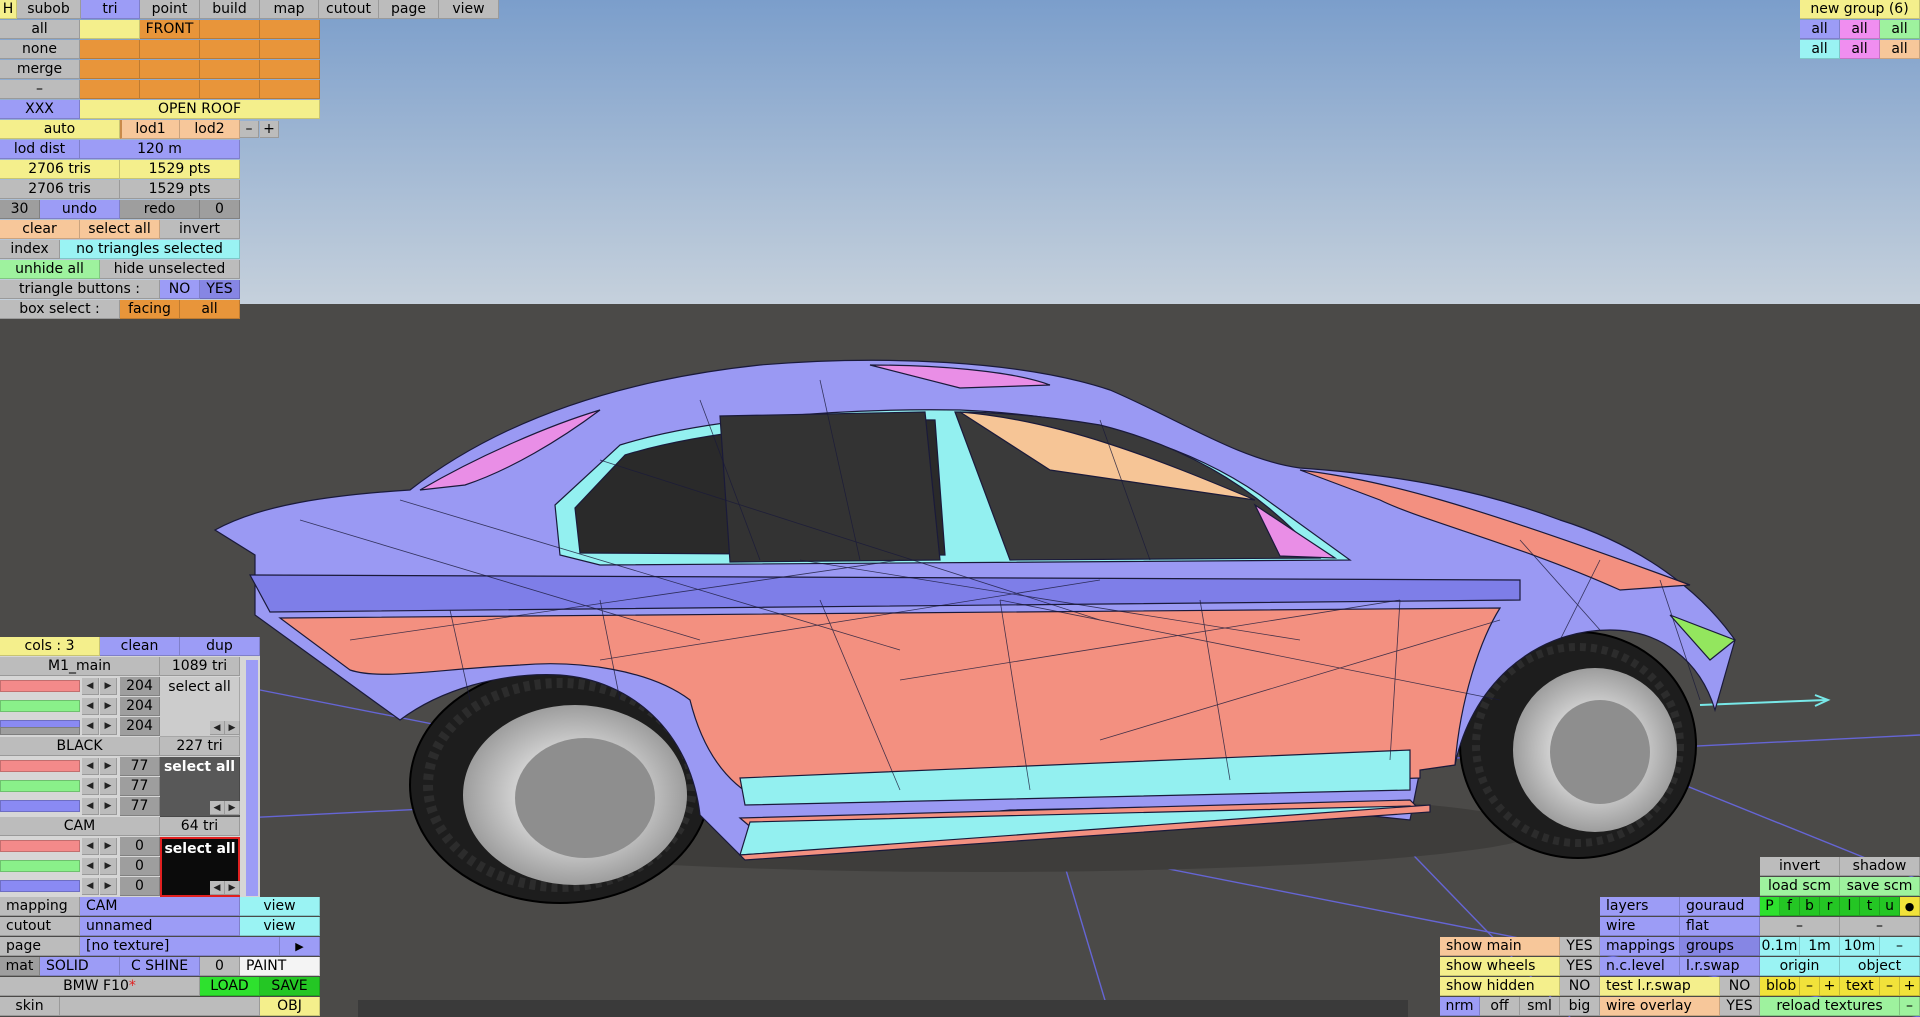 The width and height of the screenshot is (1920, 1017). I want to click on normals-nrm-button: nrm, so click(1460, 1006).